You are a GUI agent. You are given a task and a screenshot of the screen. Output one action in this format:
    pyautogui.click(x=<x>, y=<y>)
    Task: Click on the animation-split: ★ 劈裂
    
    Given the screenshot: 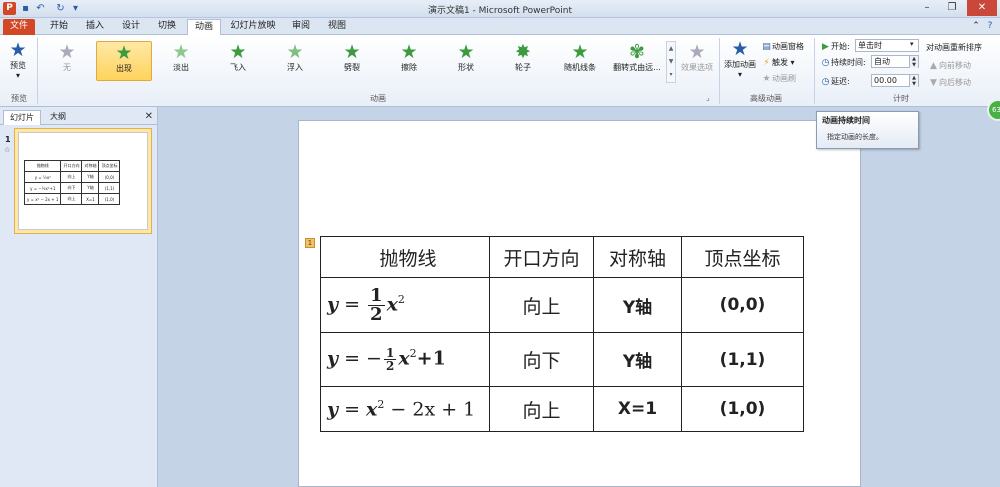 What is the action you would take?
    pyautogui.click(x=352, y=61)
    